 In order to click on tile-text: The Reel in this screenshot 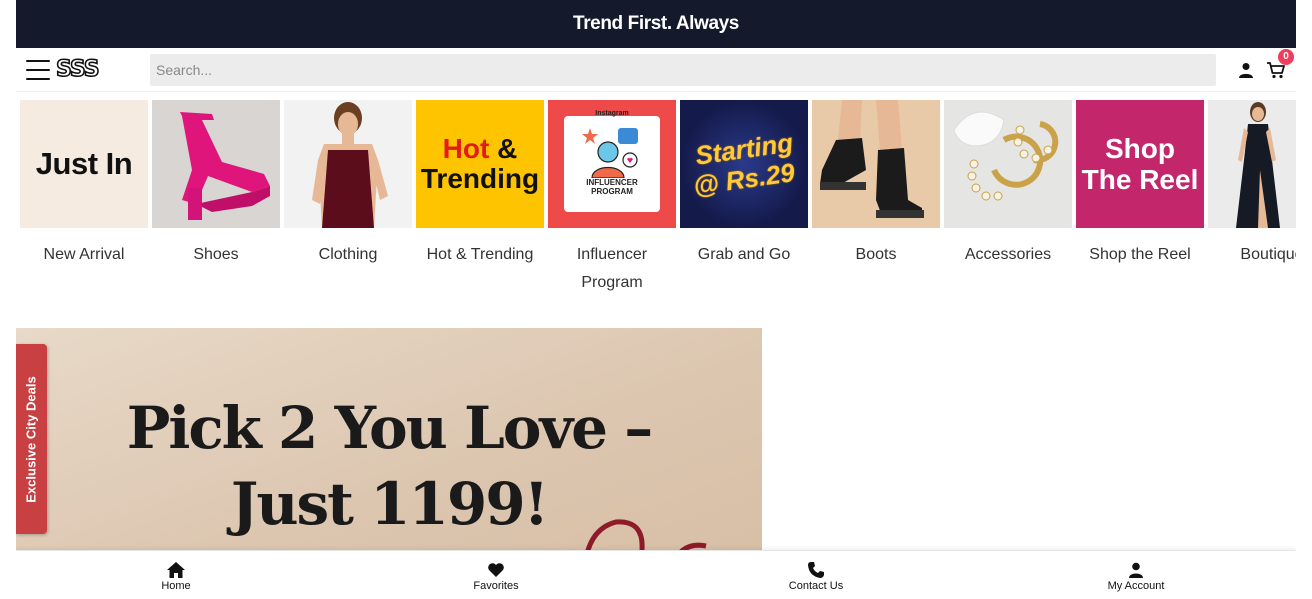, I will do `click(1140, 179)`.